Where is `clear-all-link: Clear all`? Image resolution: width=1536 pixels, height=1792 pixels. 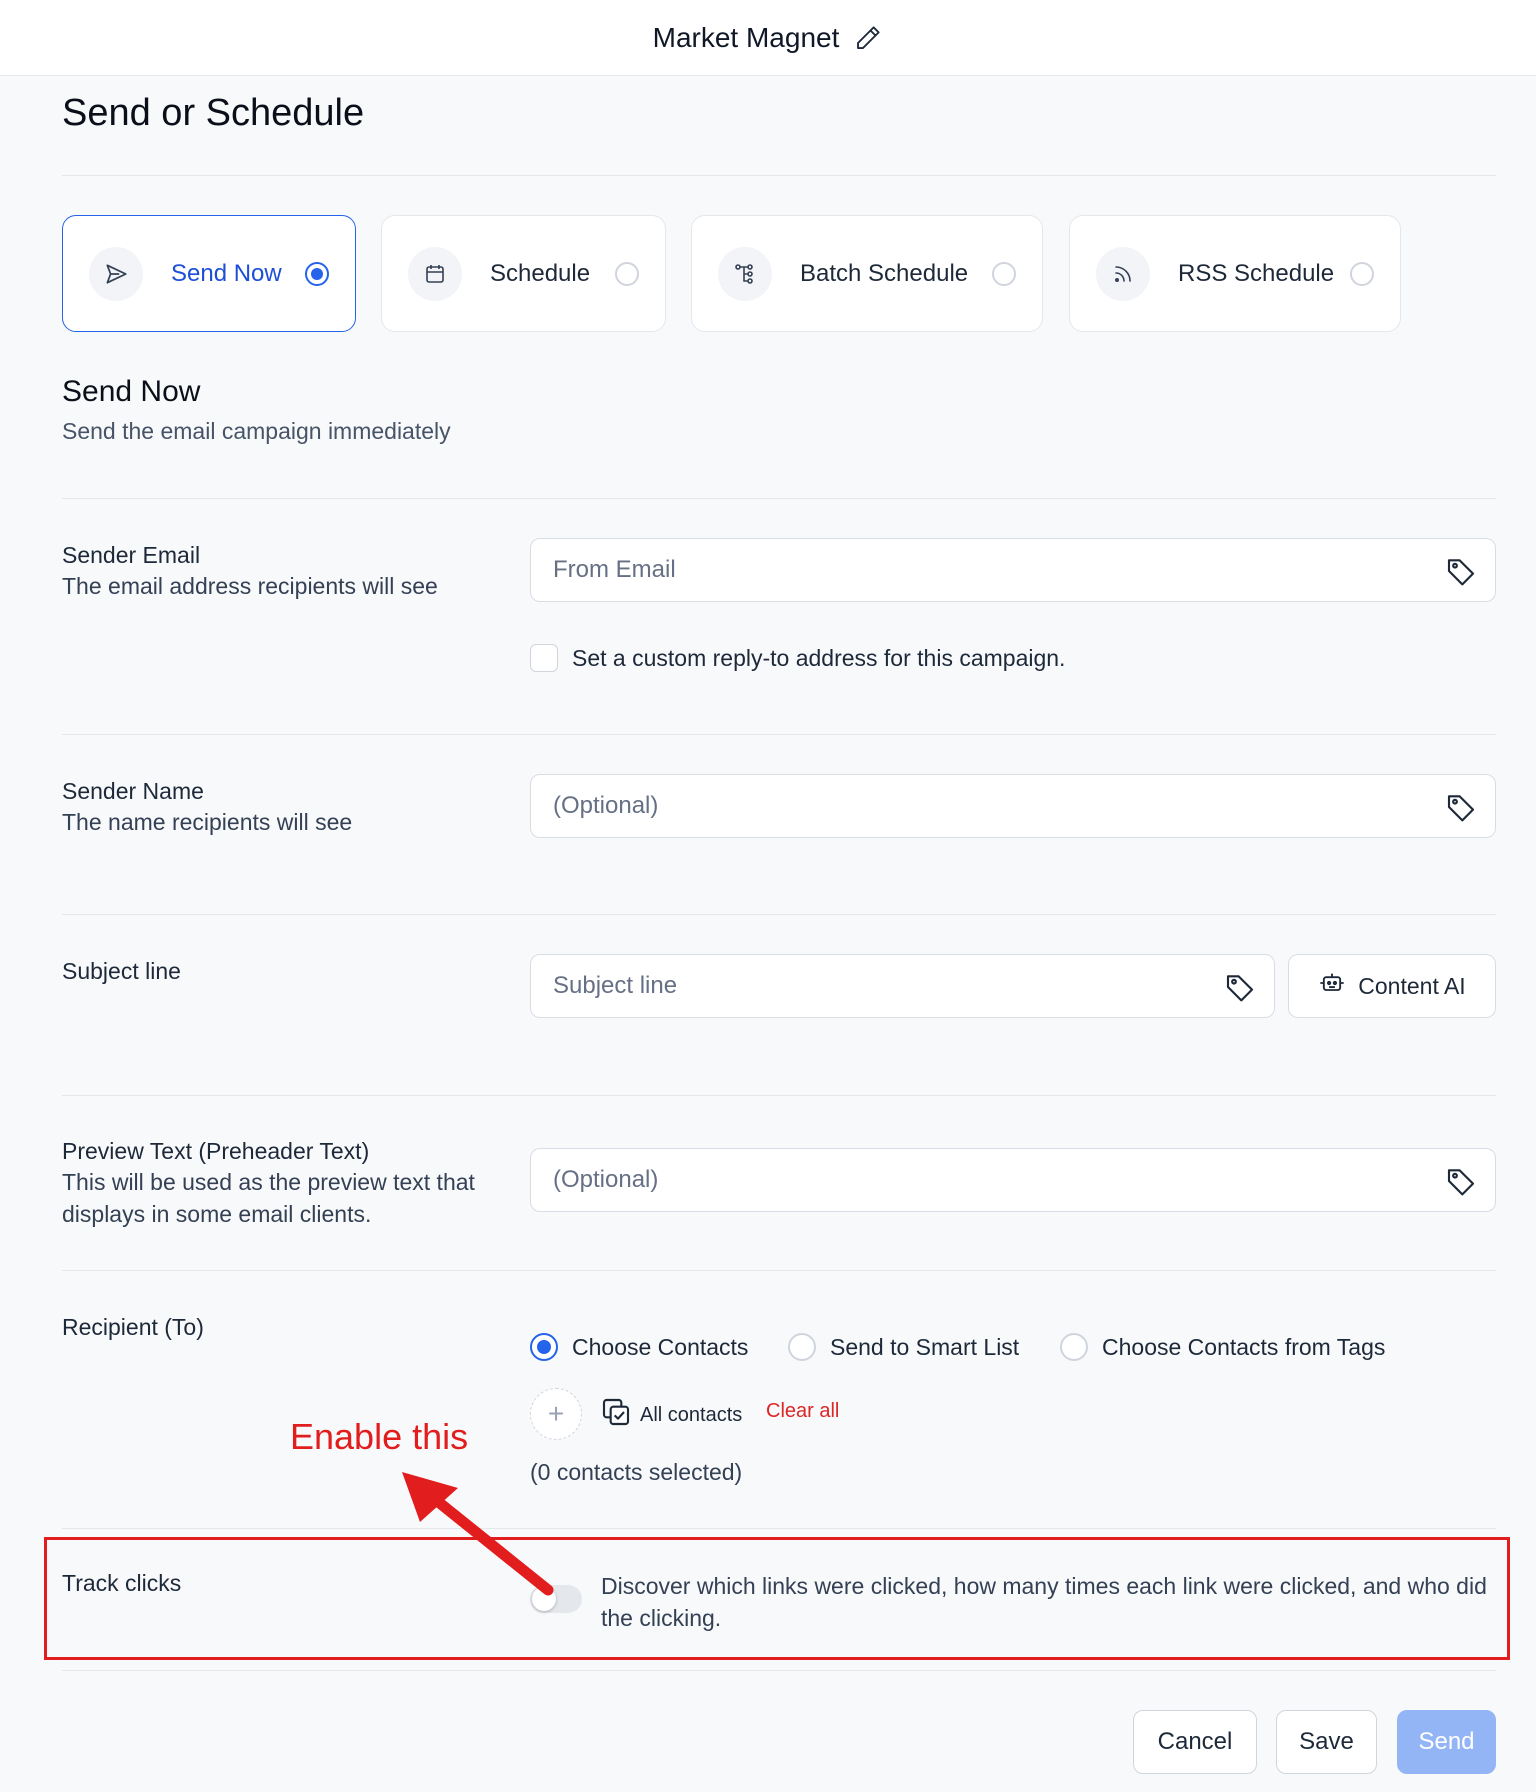 clear-all-link: Clear all is located at coordinates (802, 1411).